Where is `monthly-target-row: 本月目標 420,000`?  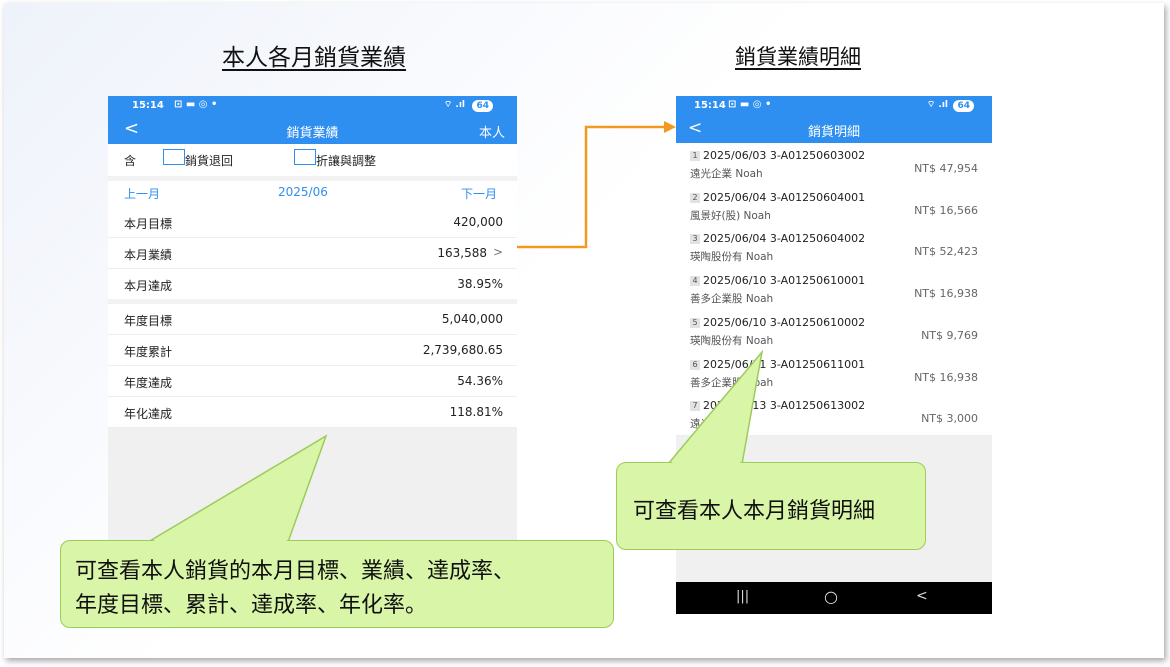
monthly-target-row: 本月目標 420,000 is located at coordinates (312, 222).